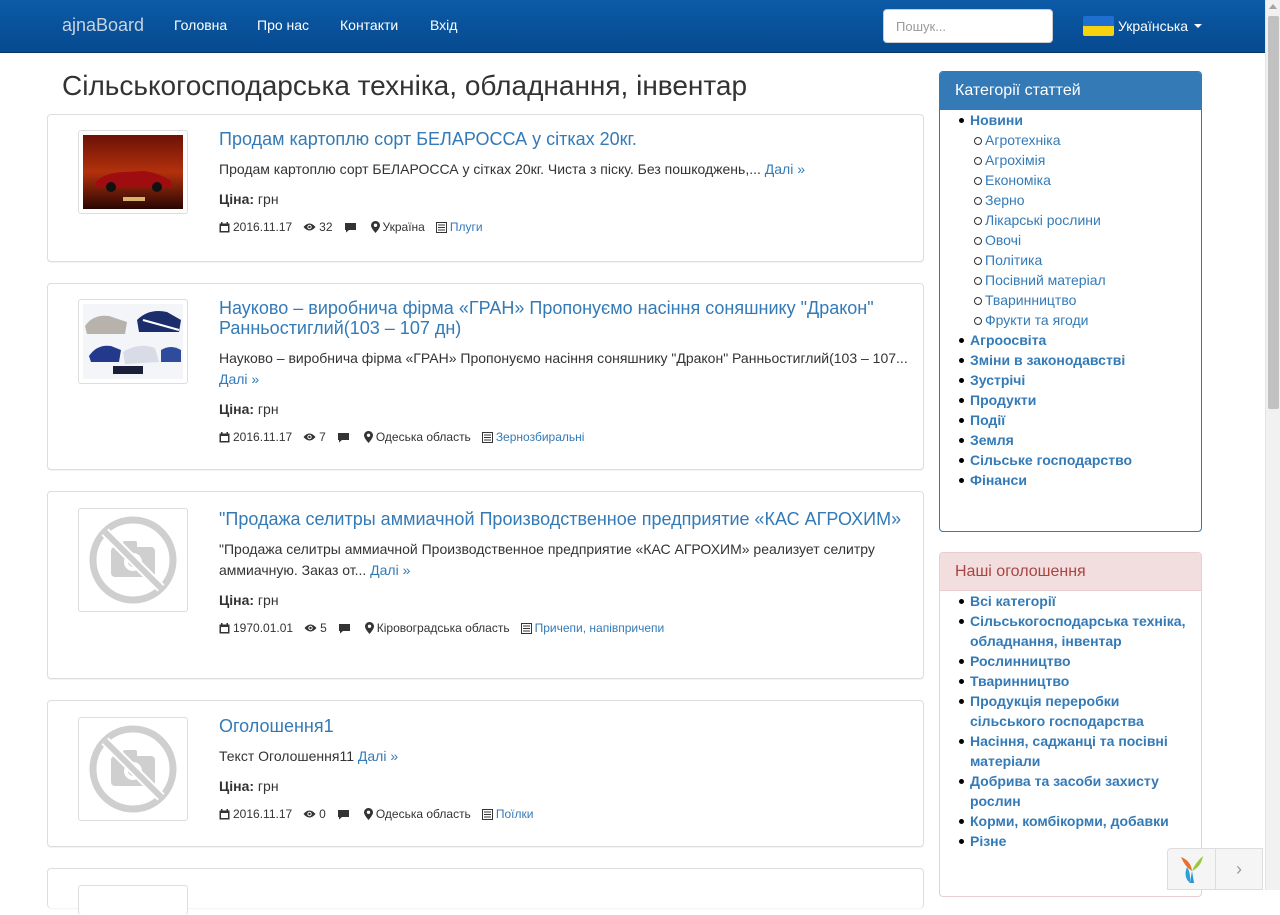  Describe the element at coordinates (1239, 869) in the screenshot. I see `debug-toggle-button: ›` at that location.